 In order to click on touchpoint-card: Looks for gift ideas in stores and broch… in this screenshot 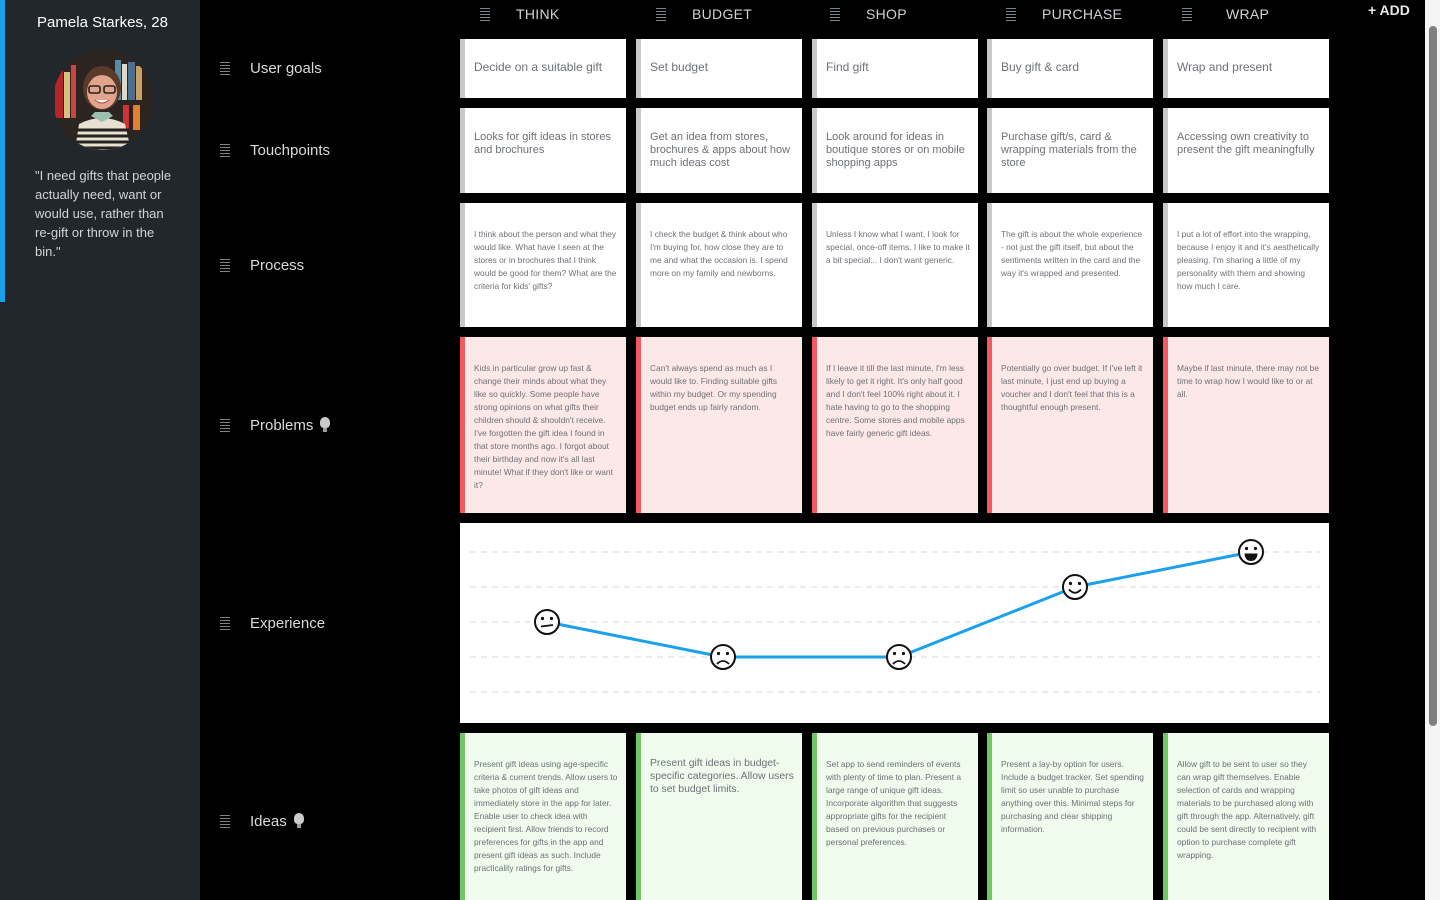, I will do `click(543, 150)`.